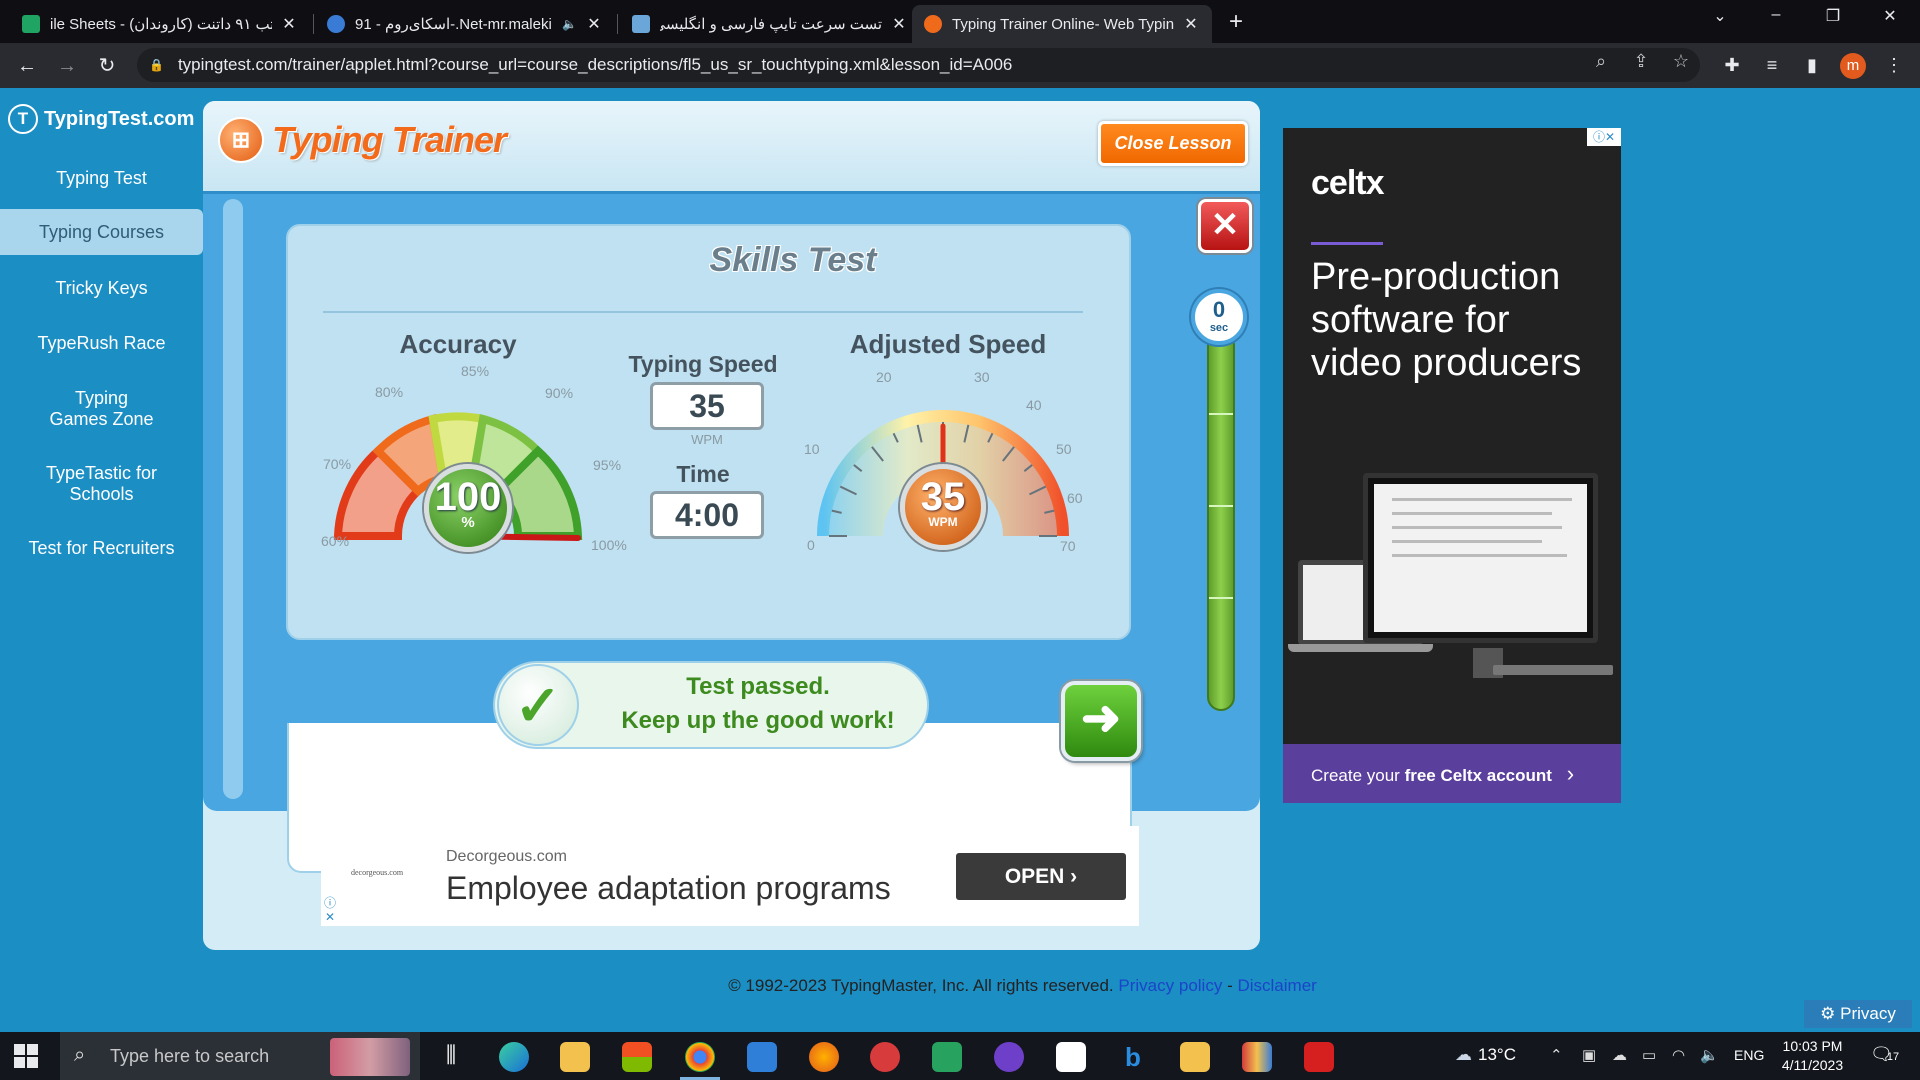 The image size is (1920, 1080). What do you see at coordinates (468, 508) in the screenshot?
I see `accuracy-dial-hub: 100 %` at bounding box center [468, 508].